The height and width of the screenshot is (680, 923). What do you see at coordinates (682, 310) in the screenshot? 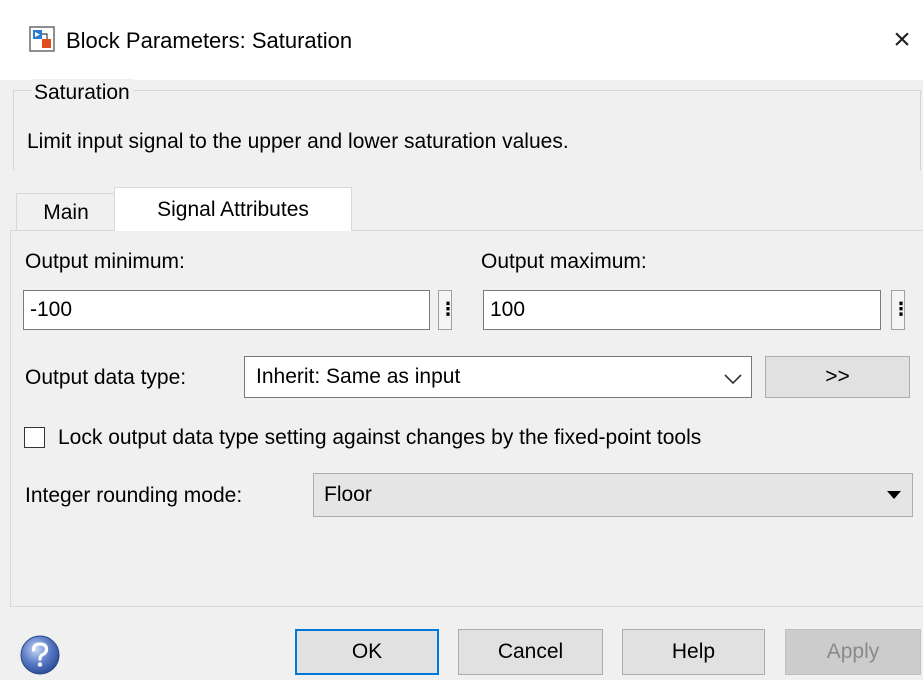
I see `output-maximum-field: 100` at bounding box center [682, 310].